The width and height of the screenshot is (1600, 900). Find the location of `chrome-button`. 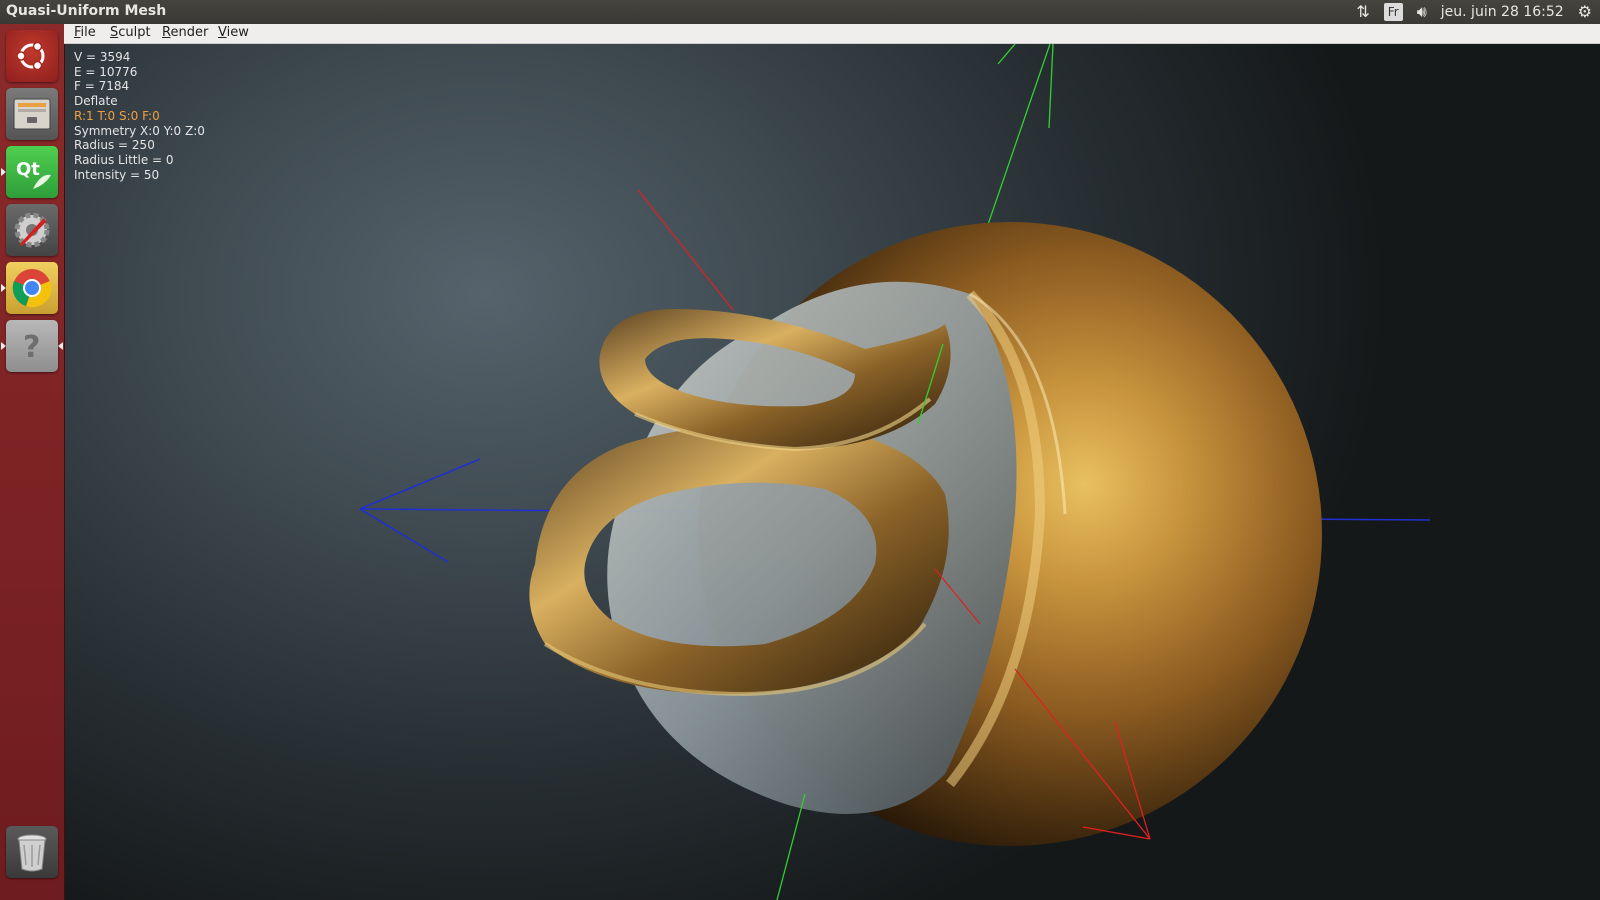

chrome-button is located at coordinates (32, 288).